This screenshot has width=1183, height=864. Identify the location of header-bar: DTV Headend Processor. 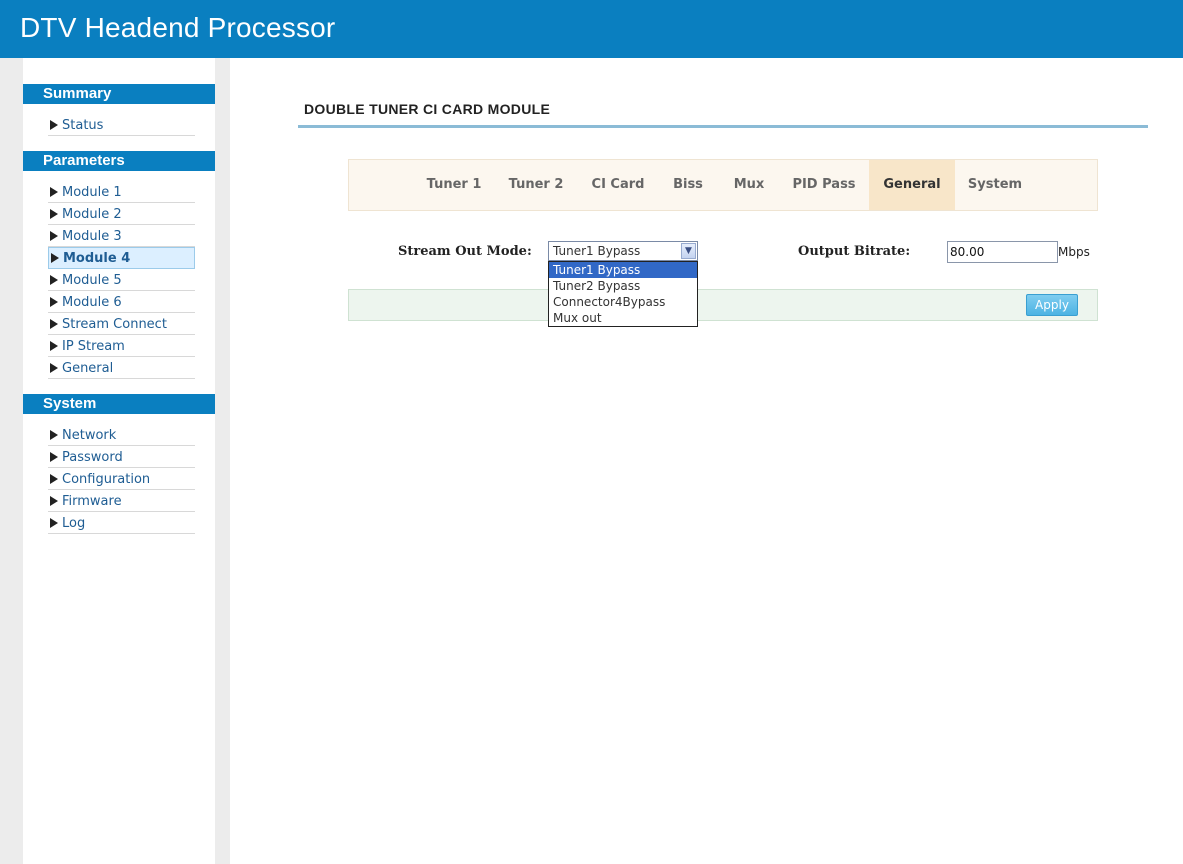
(591, 29).